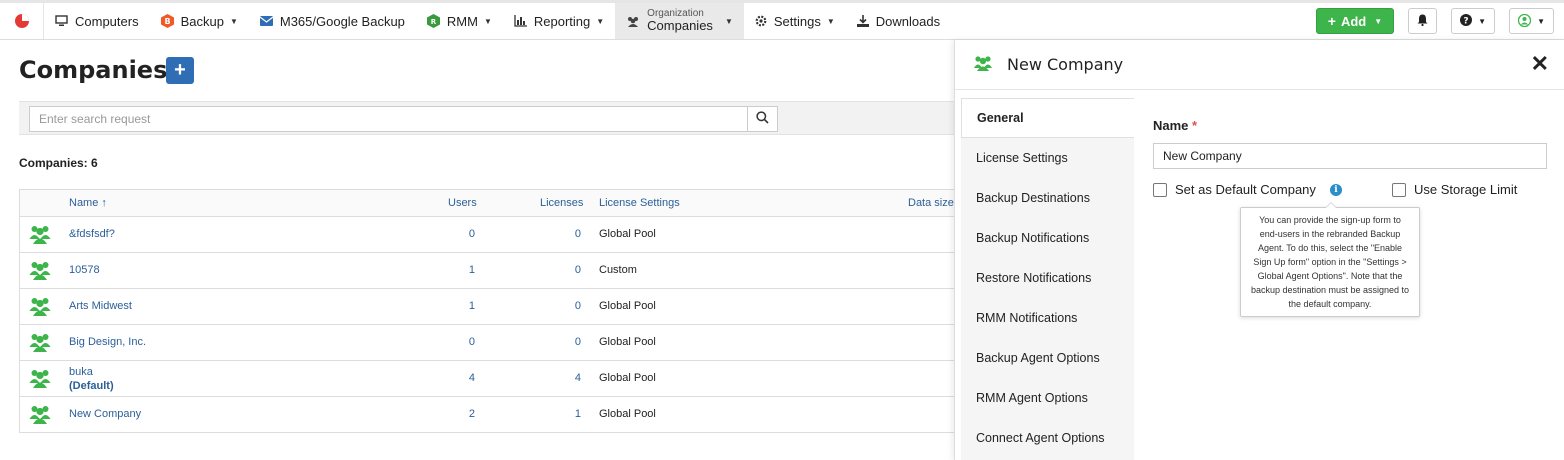 Image resolution: width=1564 pixels, height=460 pixels. What do you see at coordinates (100, 306) in the screenshot?
I see `company-name-link: Arts Midwest` at bounding box center [100, 306].